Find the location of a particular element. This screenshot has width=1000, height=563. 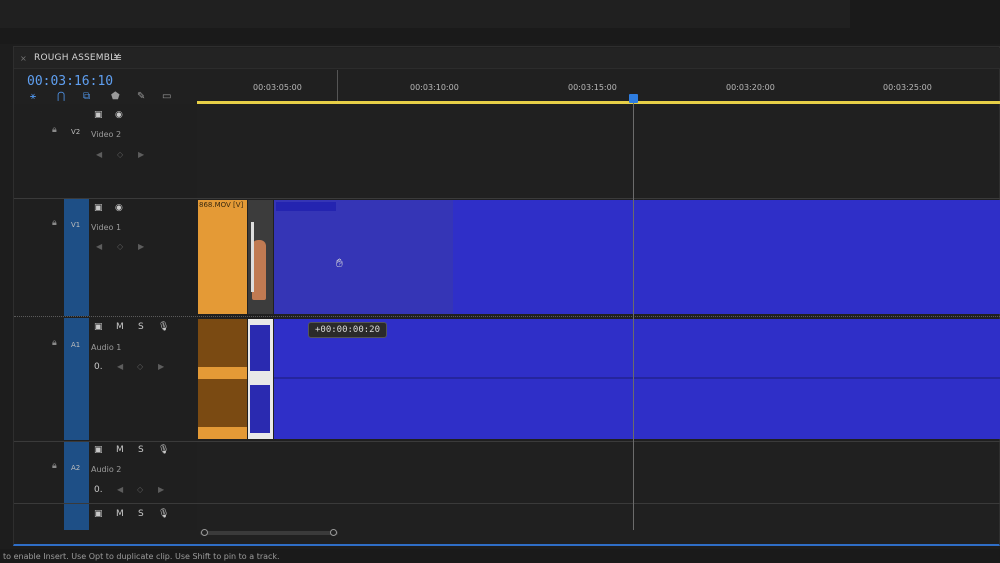

snap-magnet-icon: ⋂ is located at coordinates (61, 96).